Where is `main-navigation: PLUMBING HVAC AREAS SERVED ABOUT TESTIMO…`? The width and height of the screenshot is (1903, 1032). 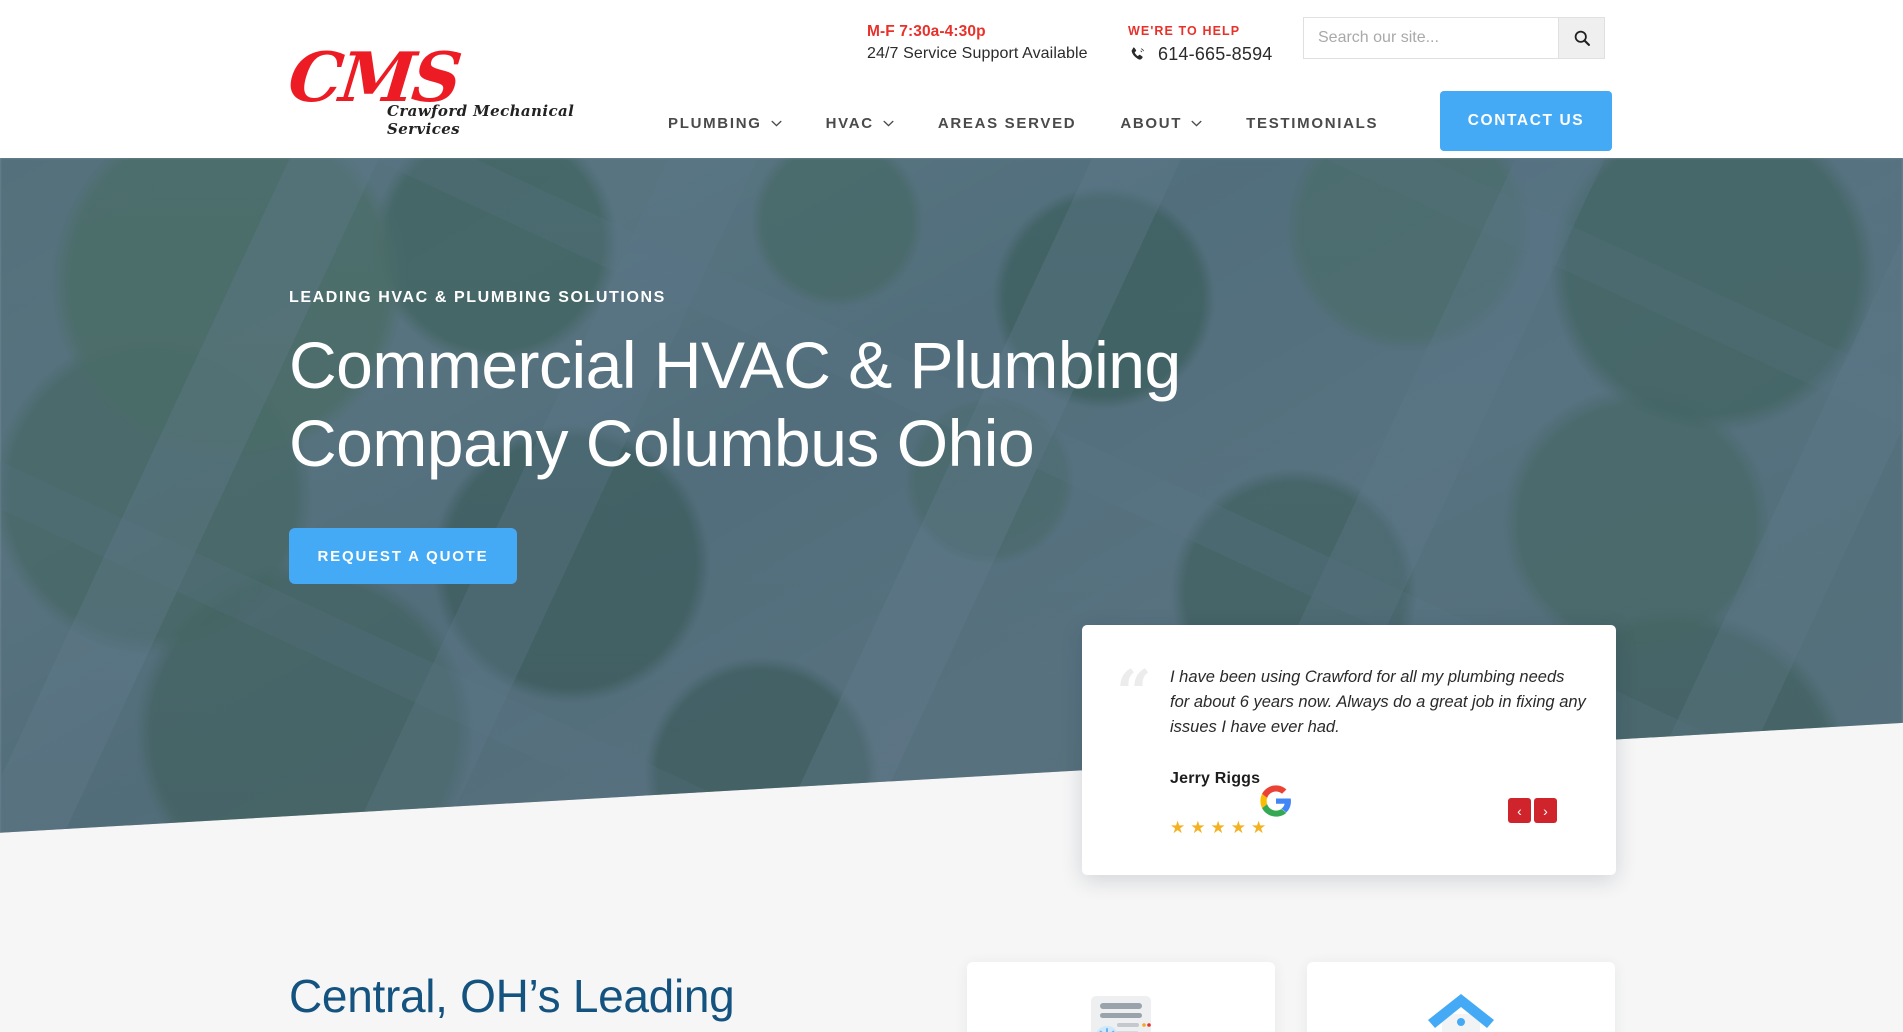
main-navigation: PLUMBING HVAC AREAS SERVED ABOUT TESTIMO… is located at coordinates (1030, 123).